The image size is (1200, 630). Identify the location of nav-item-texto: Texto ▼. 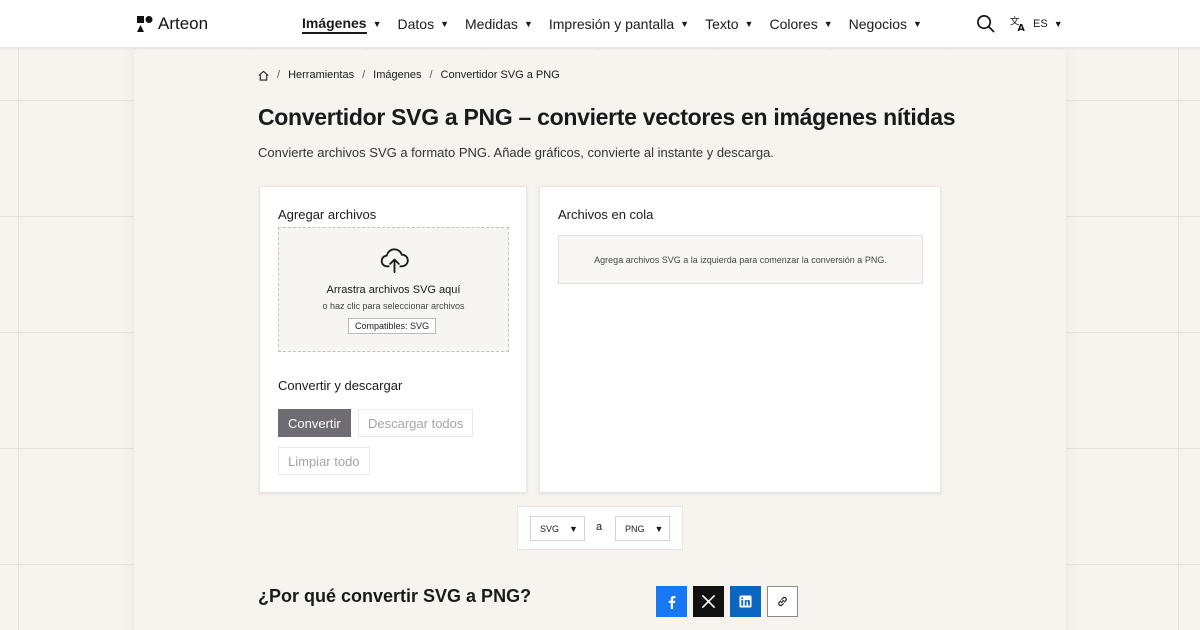
(729, 24).